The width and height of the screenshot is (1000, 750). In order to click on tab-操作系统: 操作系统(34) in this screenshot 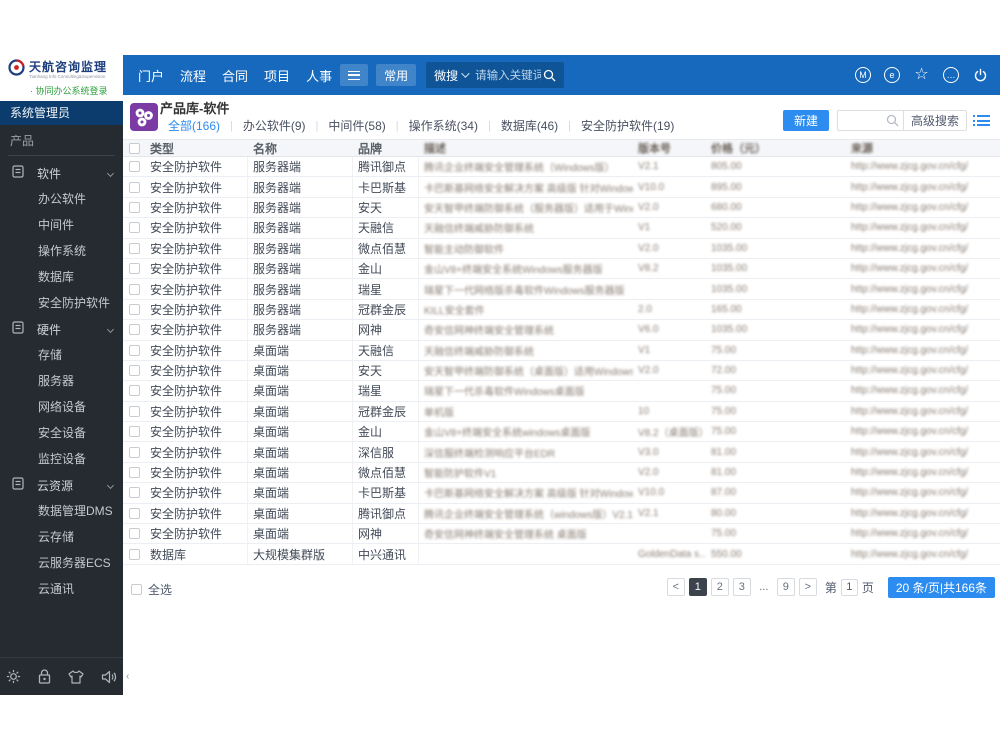, I will do `click(443, 125)`.